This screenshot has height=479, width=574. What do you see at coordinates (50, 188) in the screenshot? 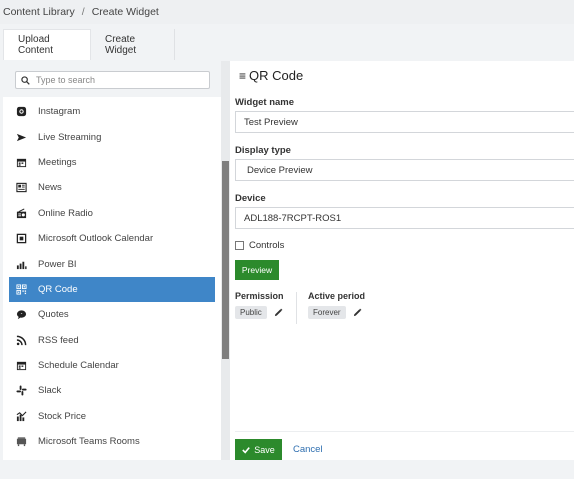
I see `sidebar-item-label: News` at bounding box center [50, 188].